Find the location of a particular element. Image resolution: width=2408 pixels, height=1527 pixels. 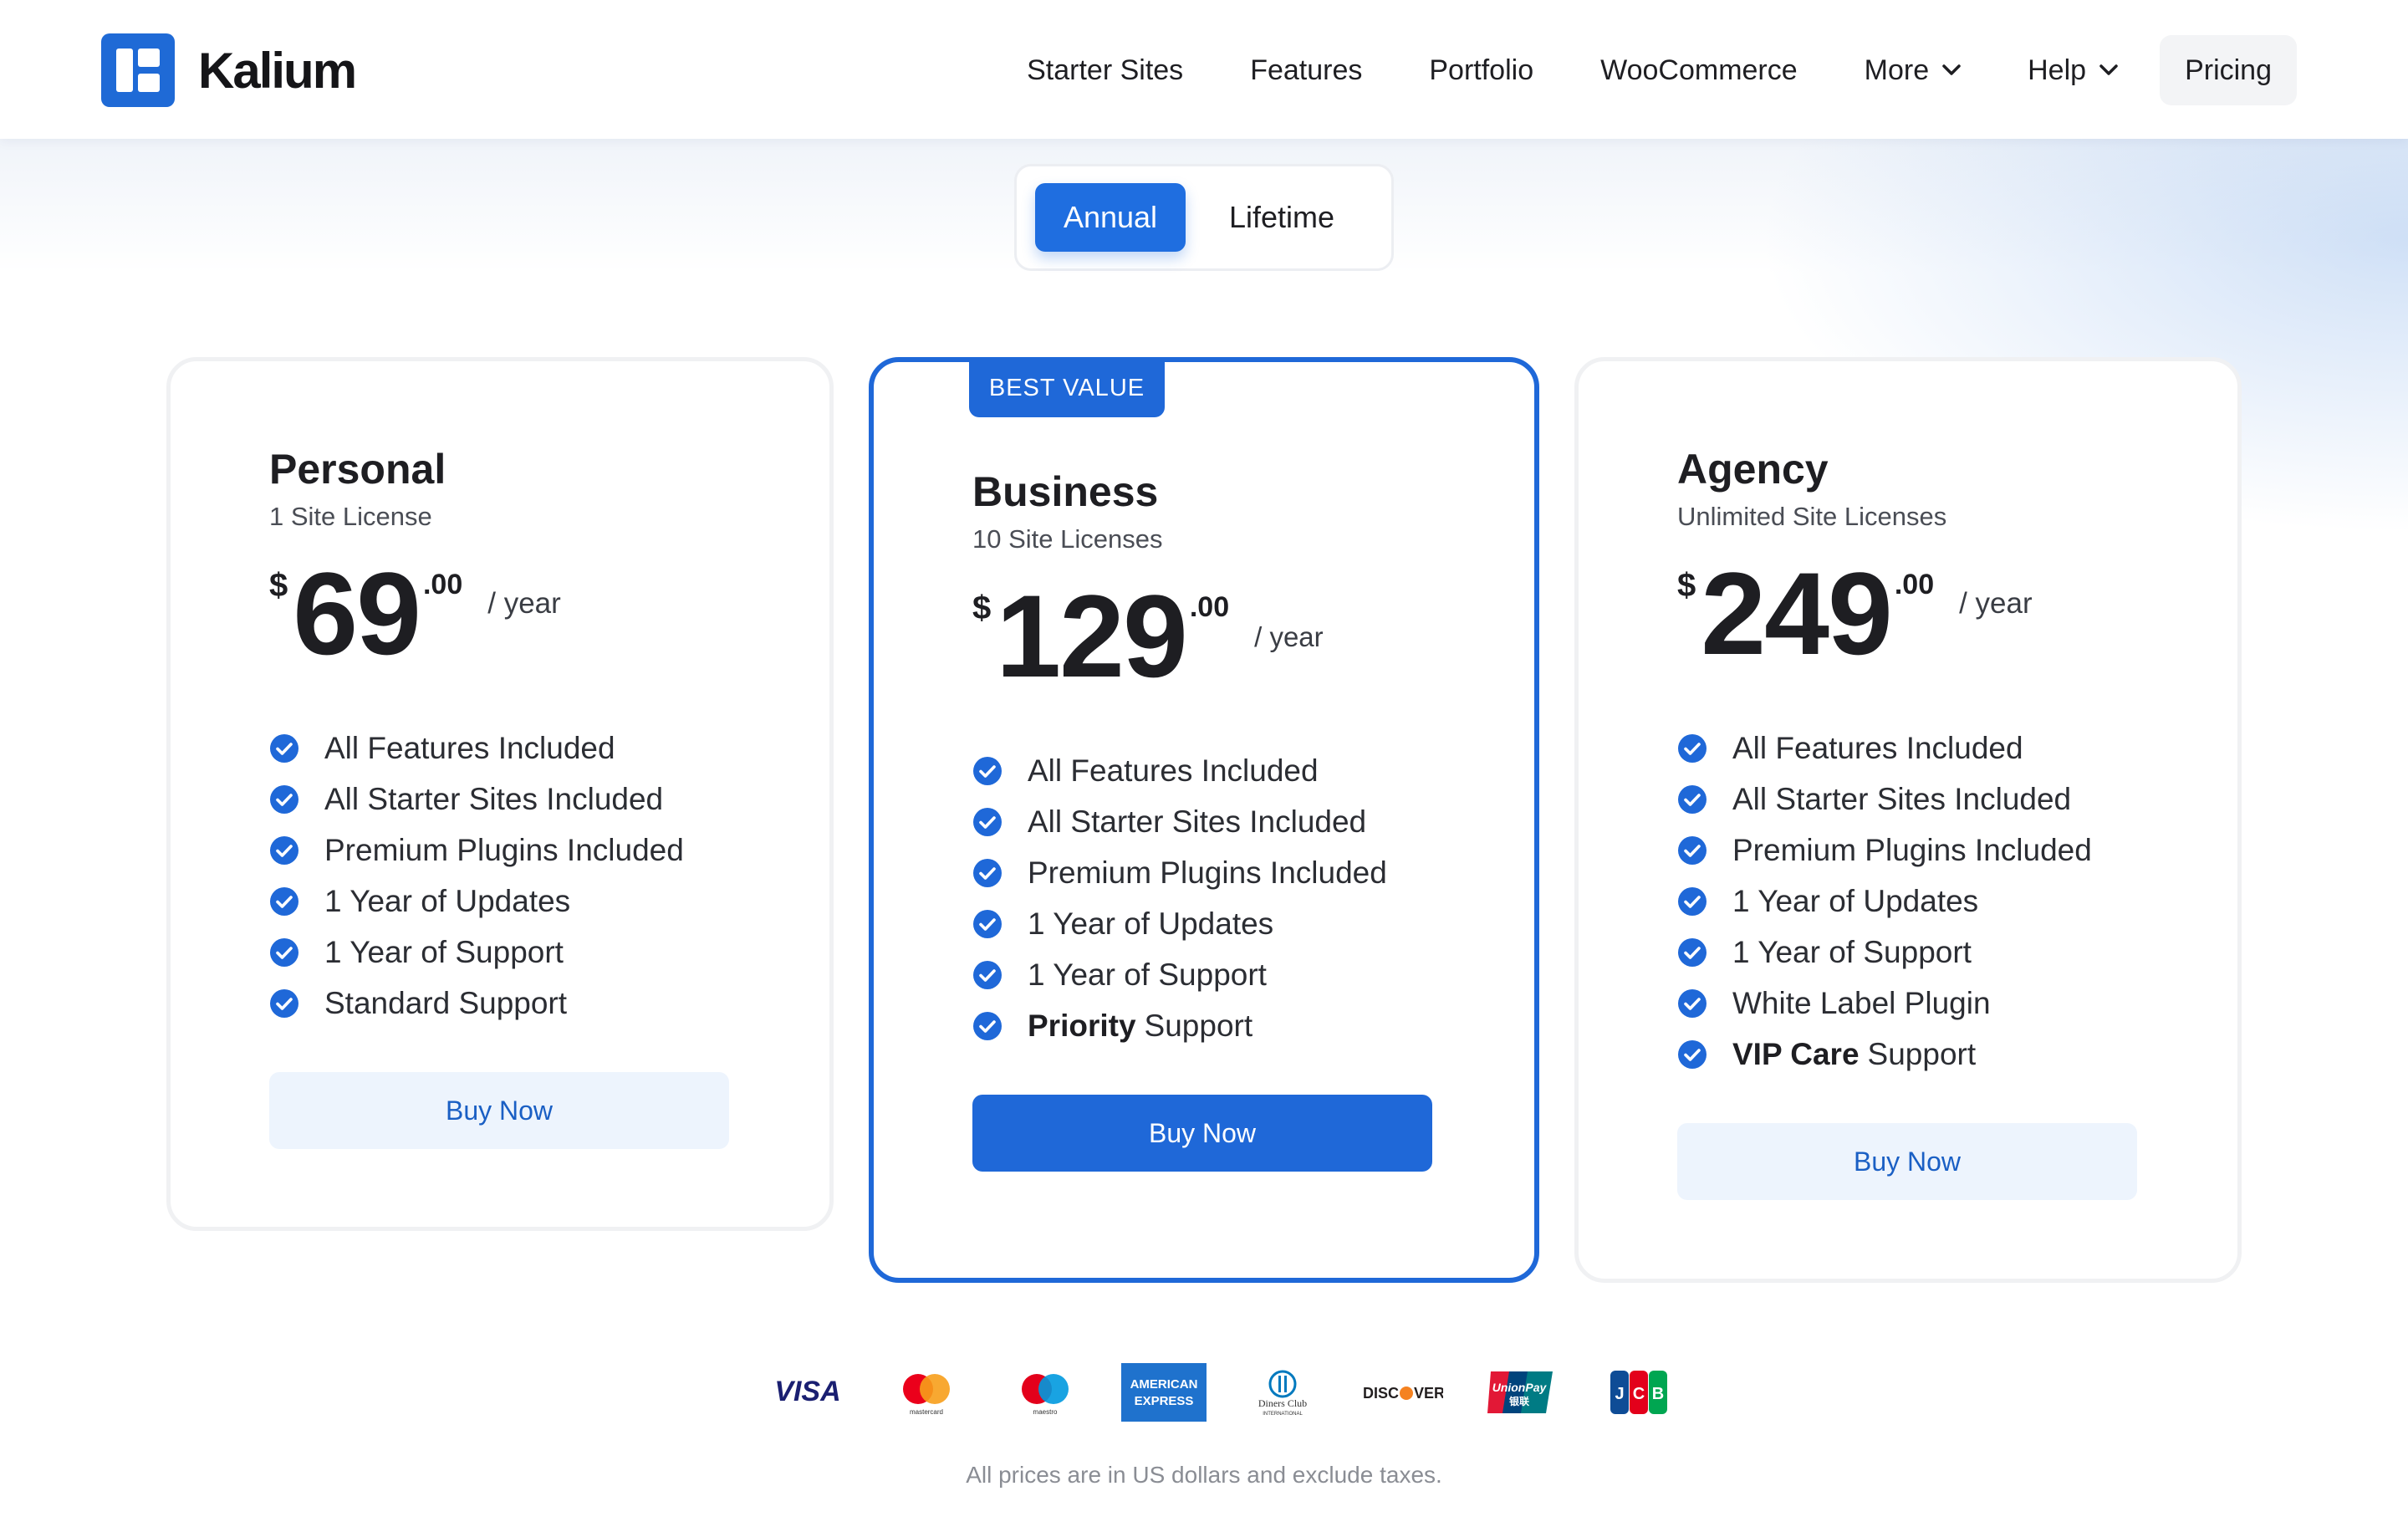

feature-text: Support is located at coordinates (1199, 1026).